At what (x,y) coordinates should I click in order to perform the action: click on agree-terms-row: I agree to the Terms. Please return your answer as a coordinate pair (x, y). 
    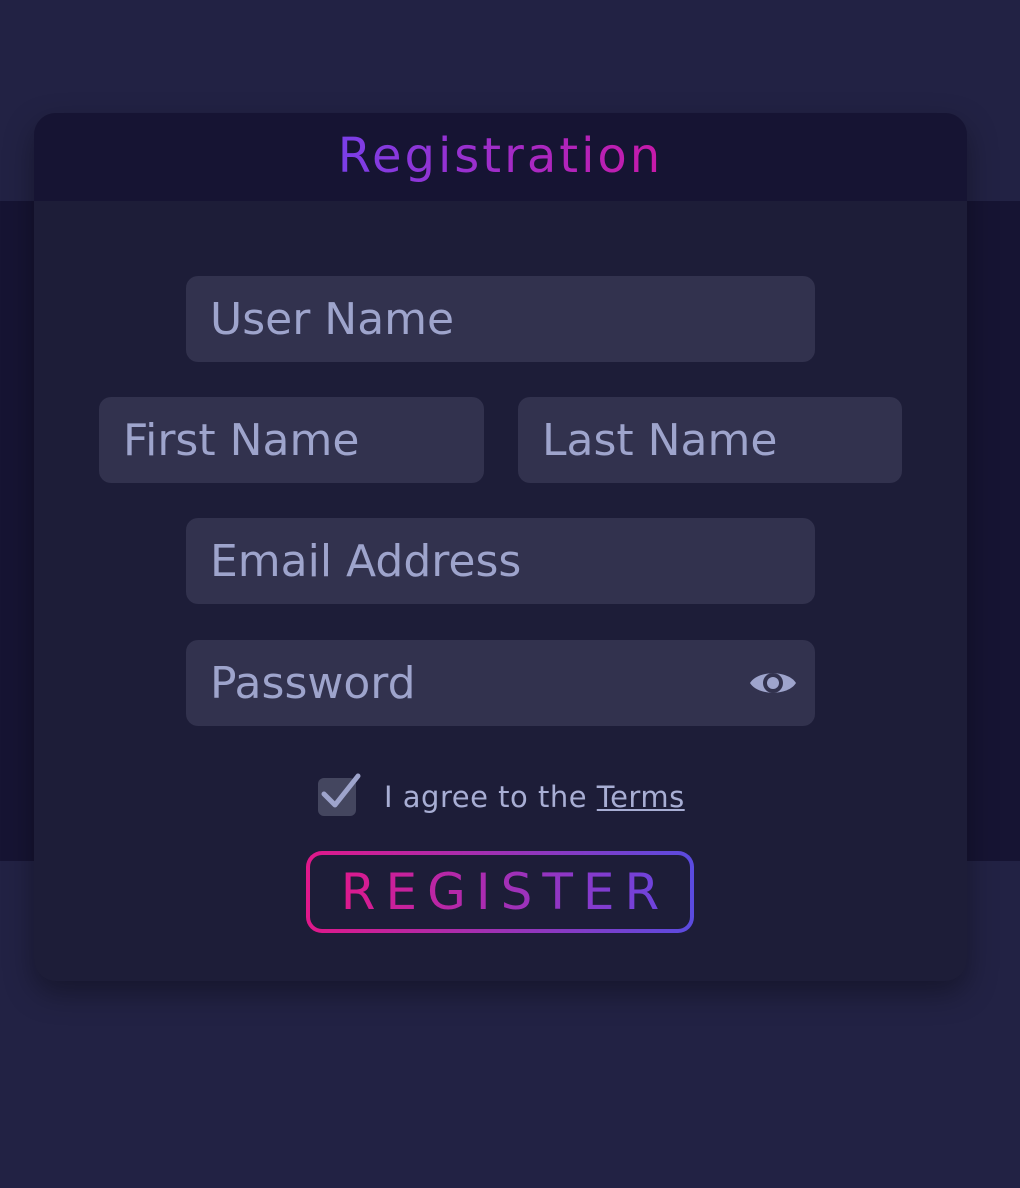
    Looking at the image, I should click on (501, 795).